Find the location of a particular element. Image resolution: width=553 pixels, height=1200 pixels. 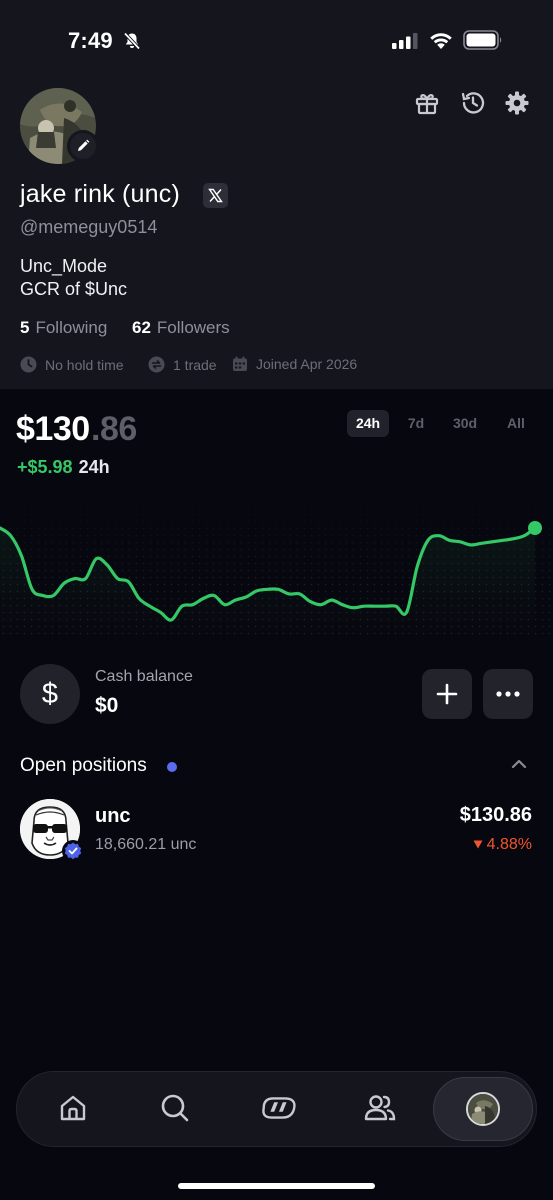

position-amount: 18,660.21 unc is located at coordinates (146, 844).